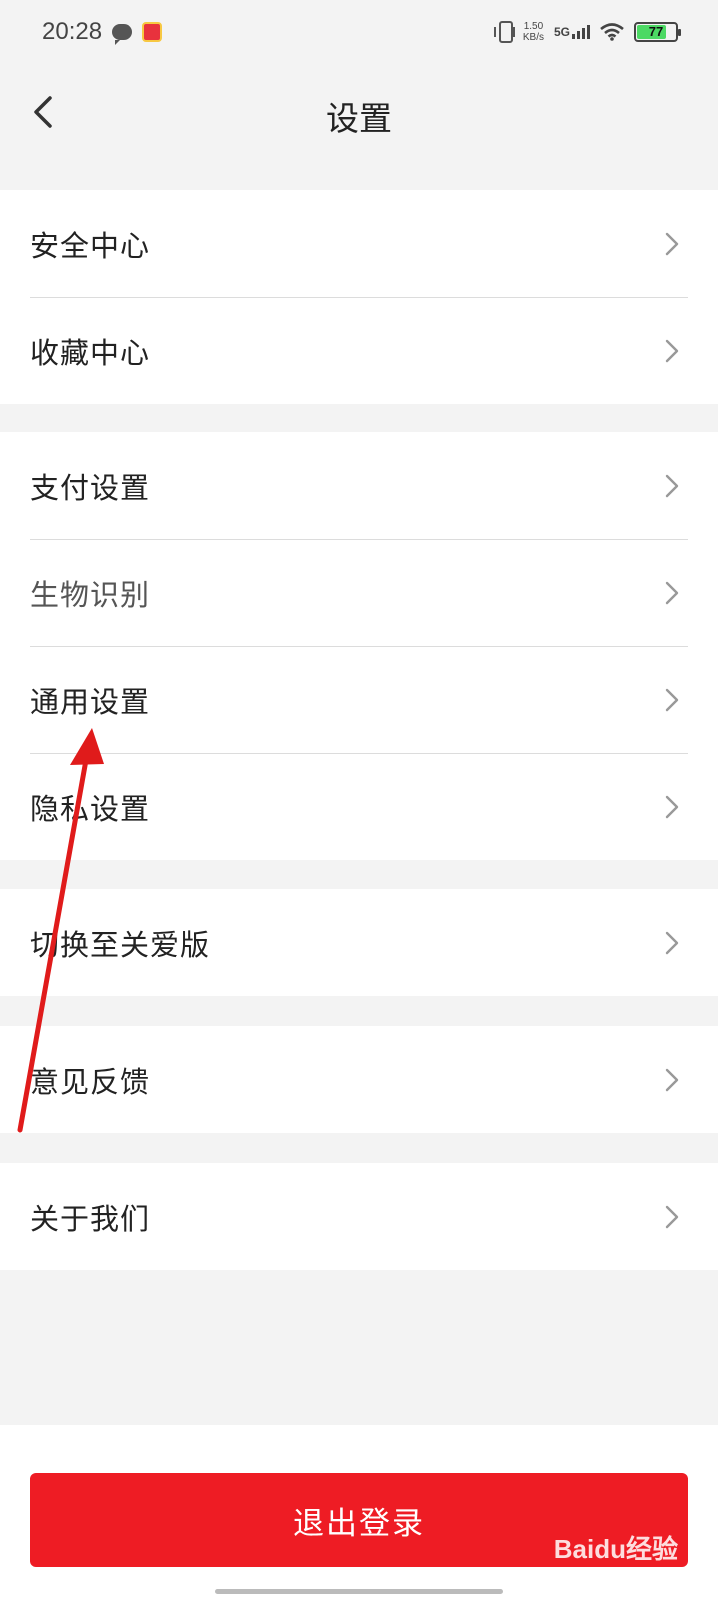 The height and width of the screenshot is (1600, 718). I want to click on settings-item-label: 切换至关爱版, so click(120, 944).